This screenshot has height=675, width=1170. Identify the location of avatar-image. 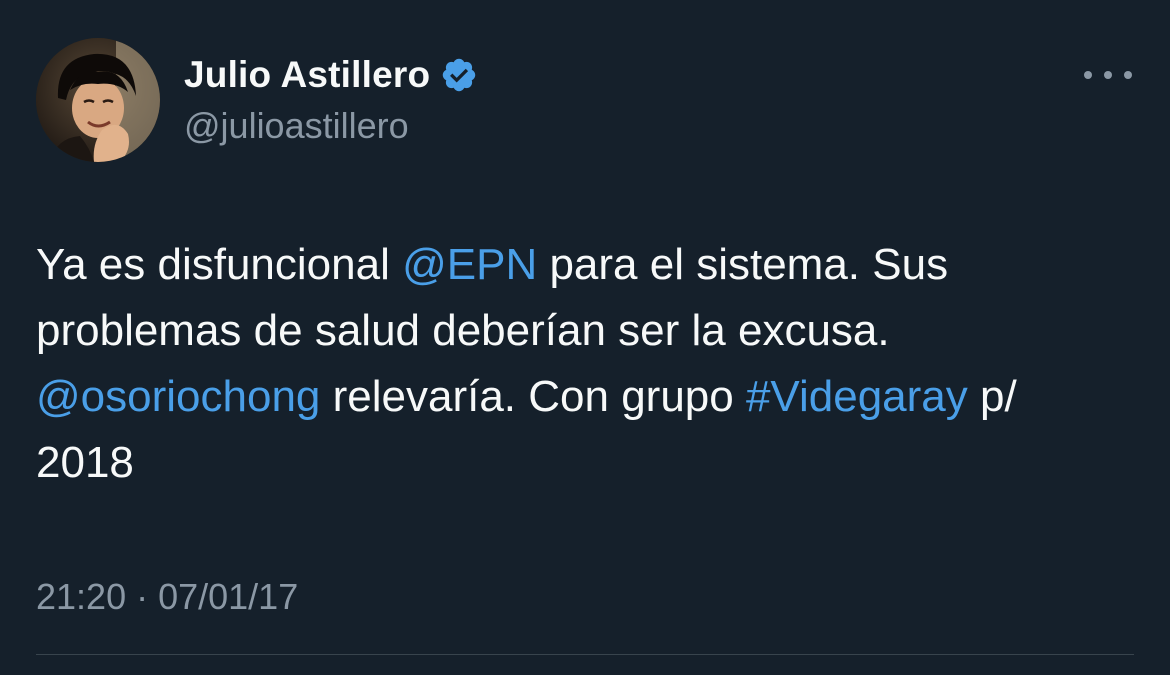
(98, 100).